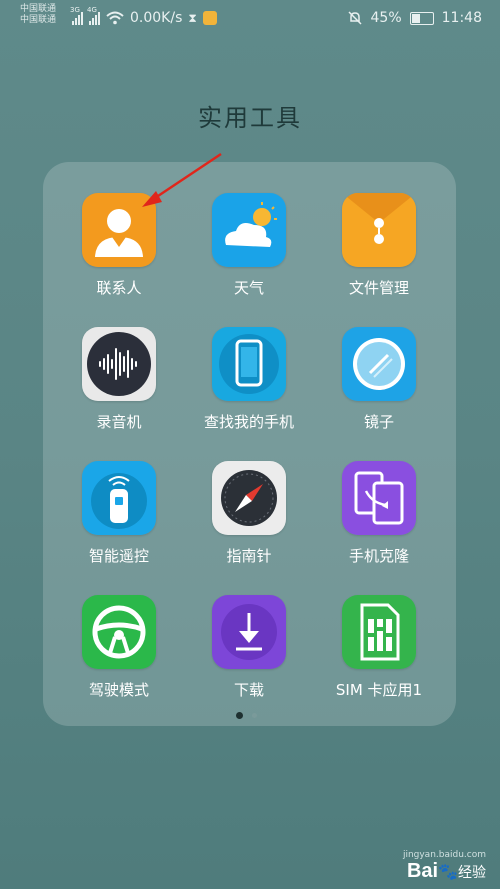  Describe the element at coordinates (254, 715) in the screenshot. I see `page-dot-inactive` at that location.